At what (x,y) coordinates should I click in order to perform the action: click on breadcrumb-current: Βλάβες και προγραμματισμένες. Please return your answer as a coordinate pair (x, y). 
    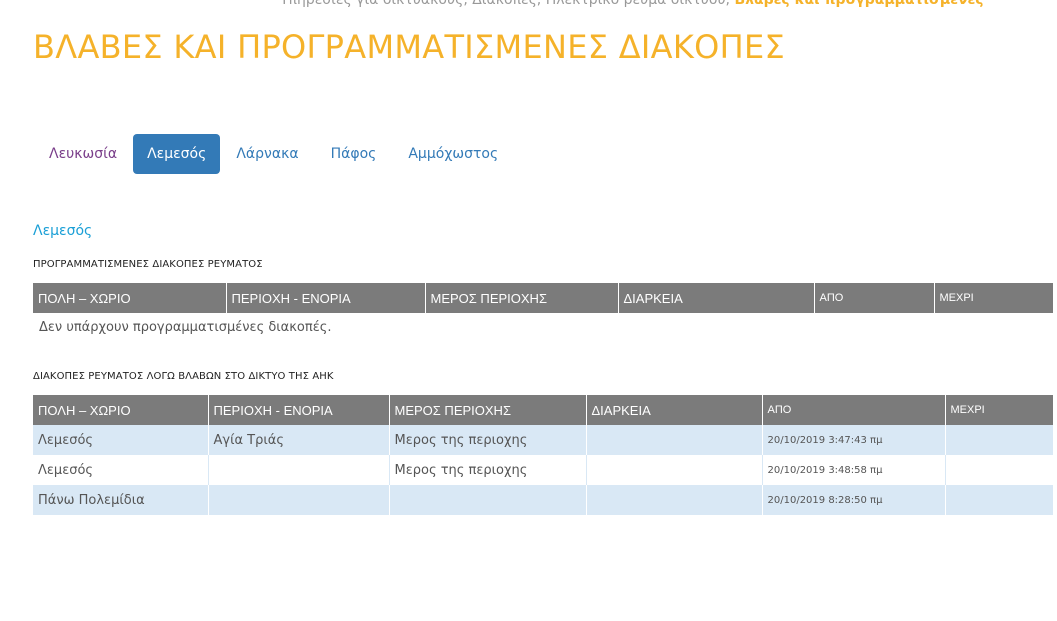
    Looking at the image, I should click on (859, 4).